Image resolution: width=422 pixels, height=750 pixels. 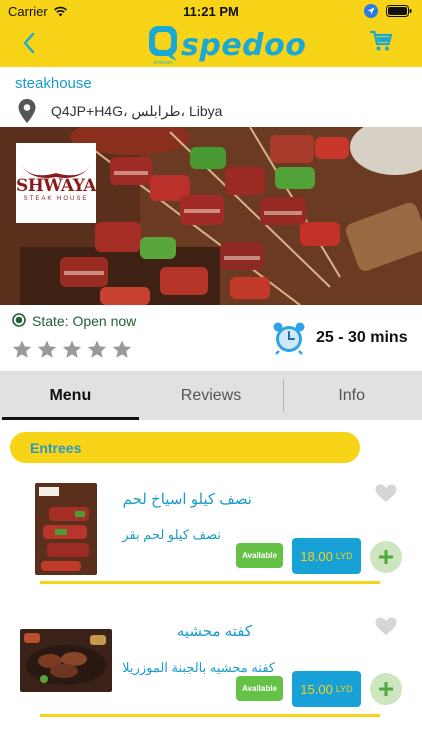 What do you see at coordinates (198, 667) in the screenshot?
I see `menu-item-description: كفته محشيه بالجبنة الموزريلا` at bounding box center [198, 667].